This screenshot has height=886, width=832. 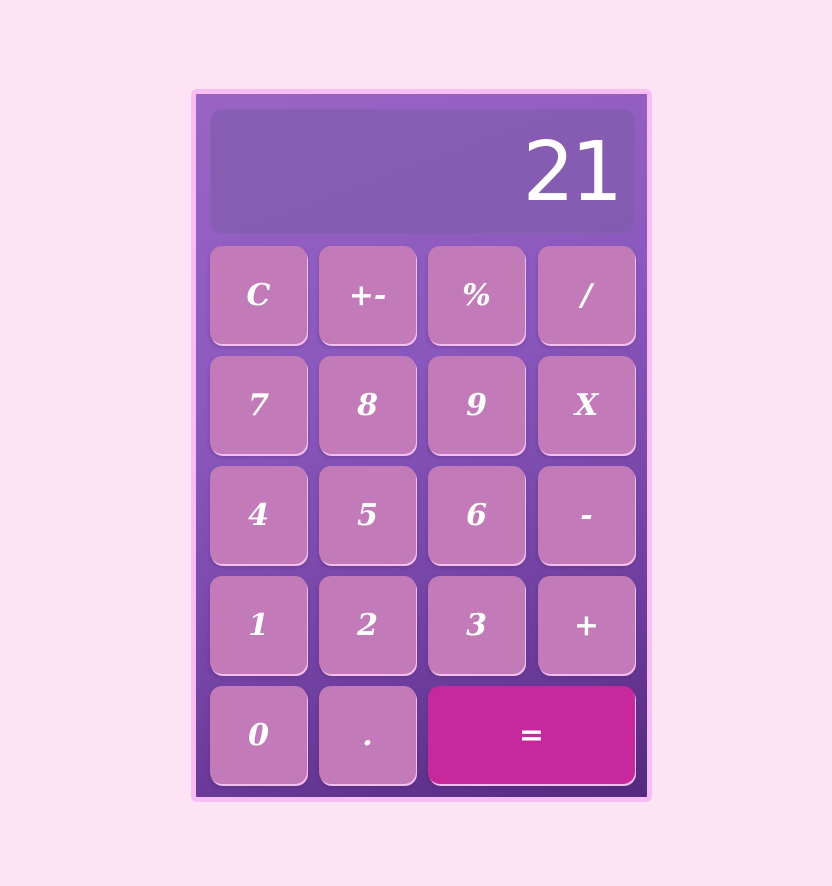 I want to click on digit-9-button: 9, so click(x=476, y=405).